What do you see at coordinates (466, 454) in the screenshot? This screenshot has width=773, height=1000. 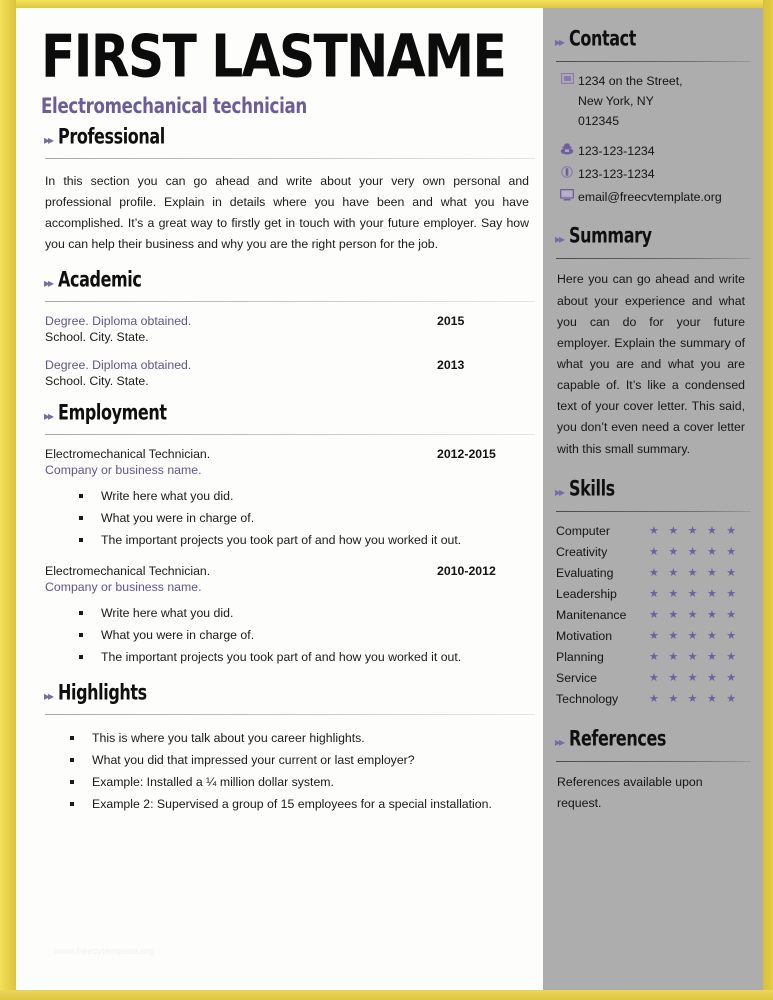 I see `entry-date: 2012-2015` at bounding box center [466, 454].